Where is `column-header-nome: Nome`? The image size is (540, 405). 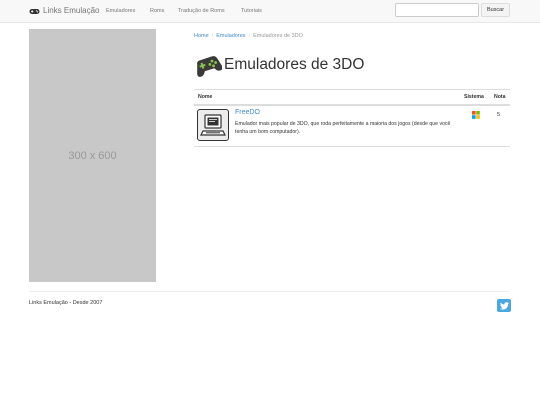
column-header-nome: Nome is located at coordinates (205, 97).